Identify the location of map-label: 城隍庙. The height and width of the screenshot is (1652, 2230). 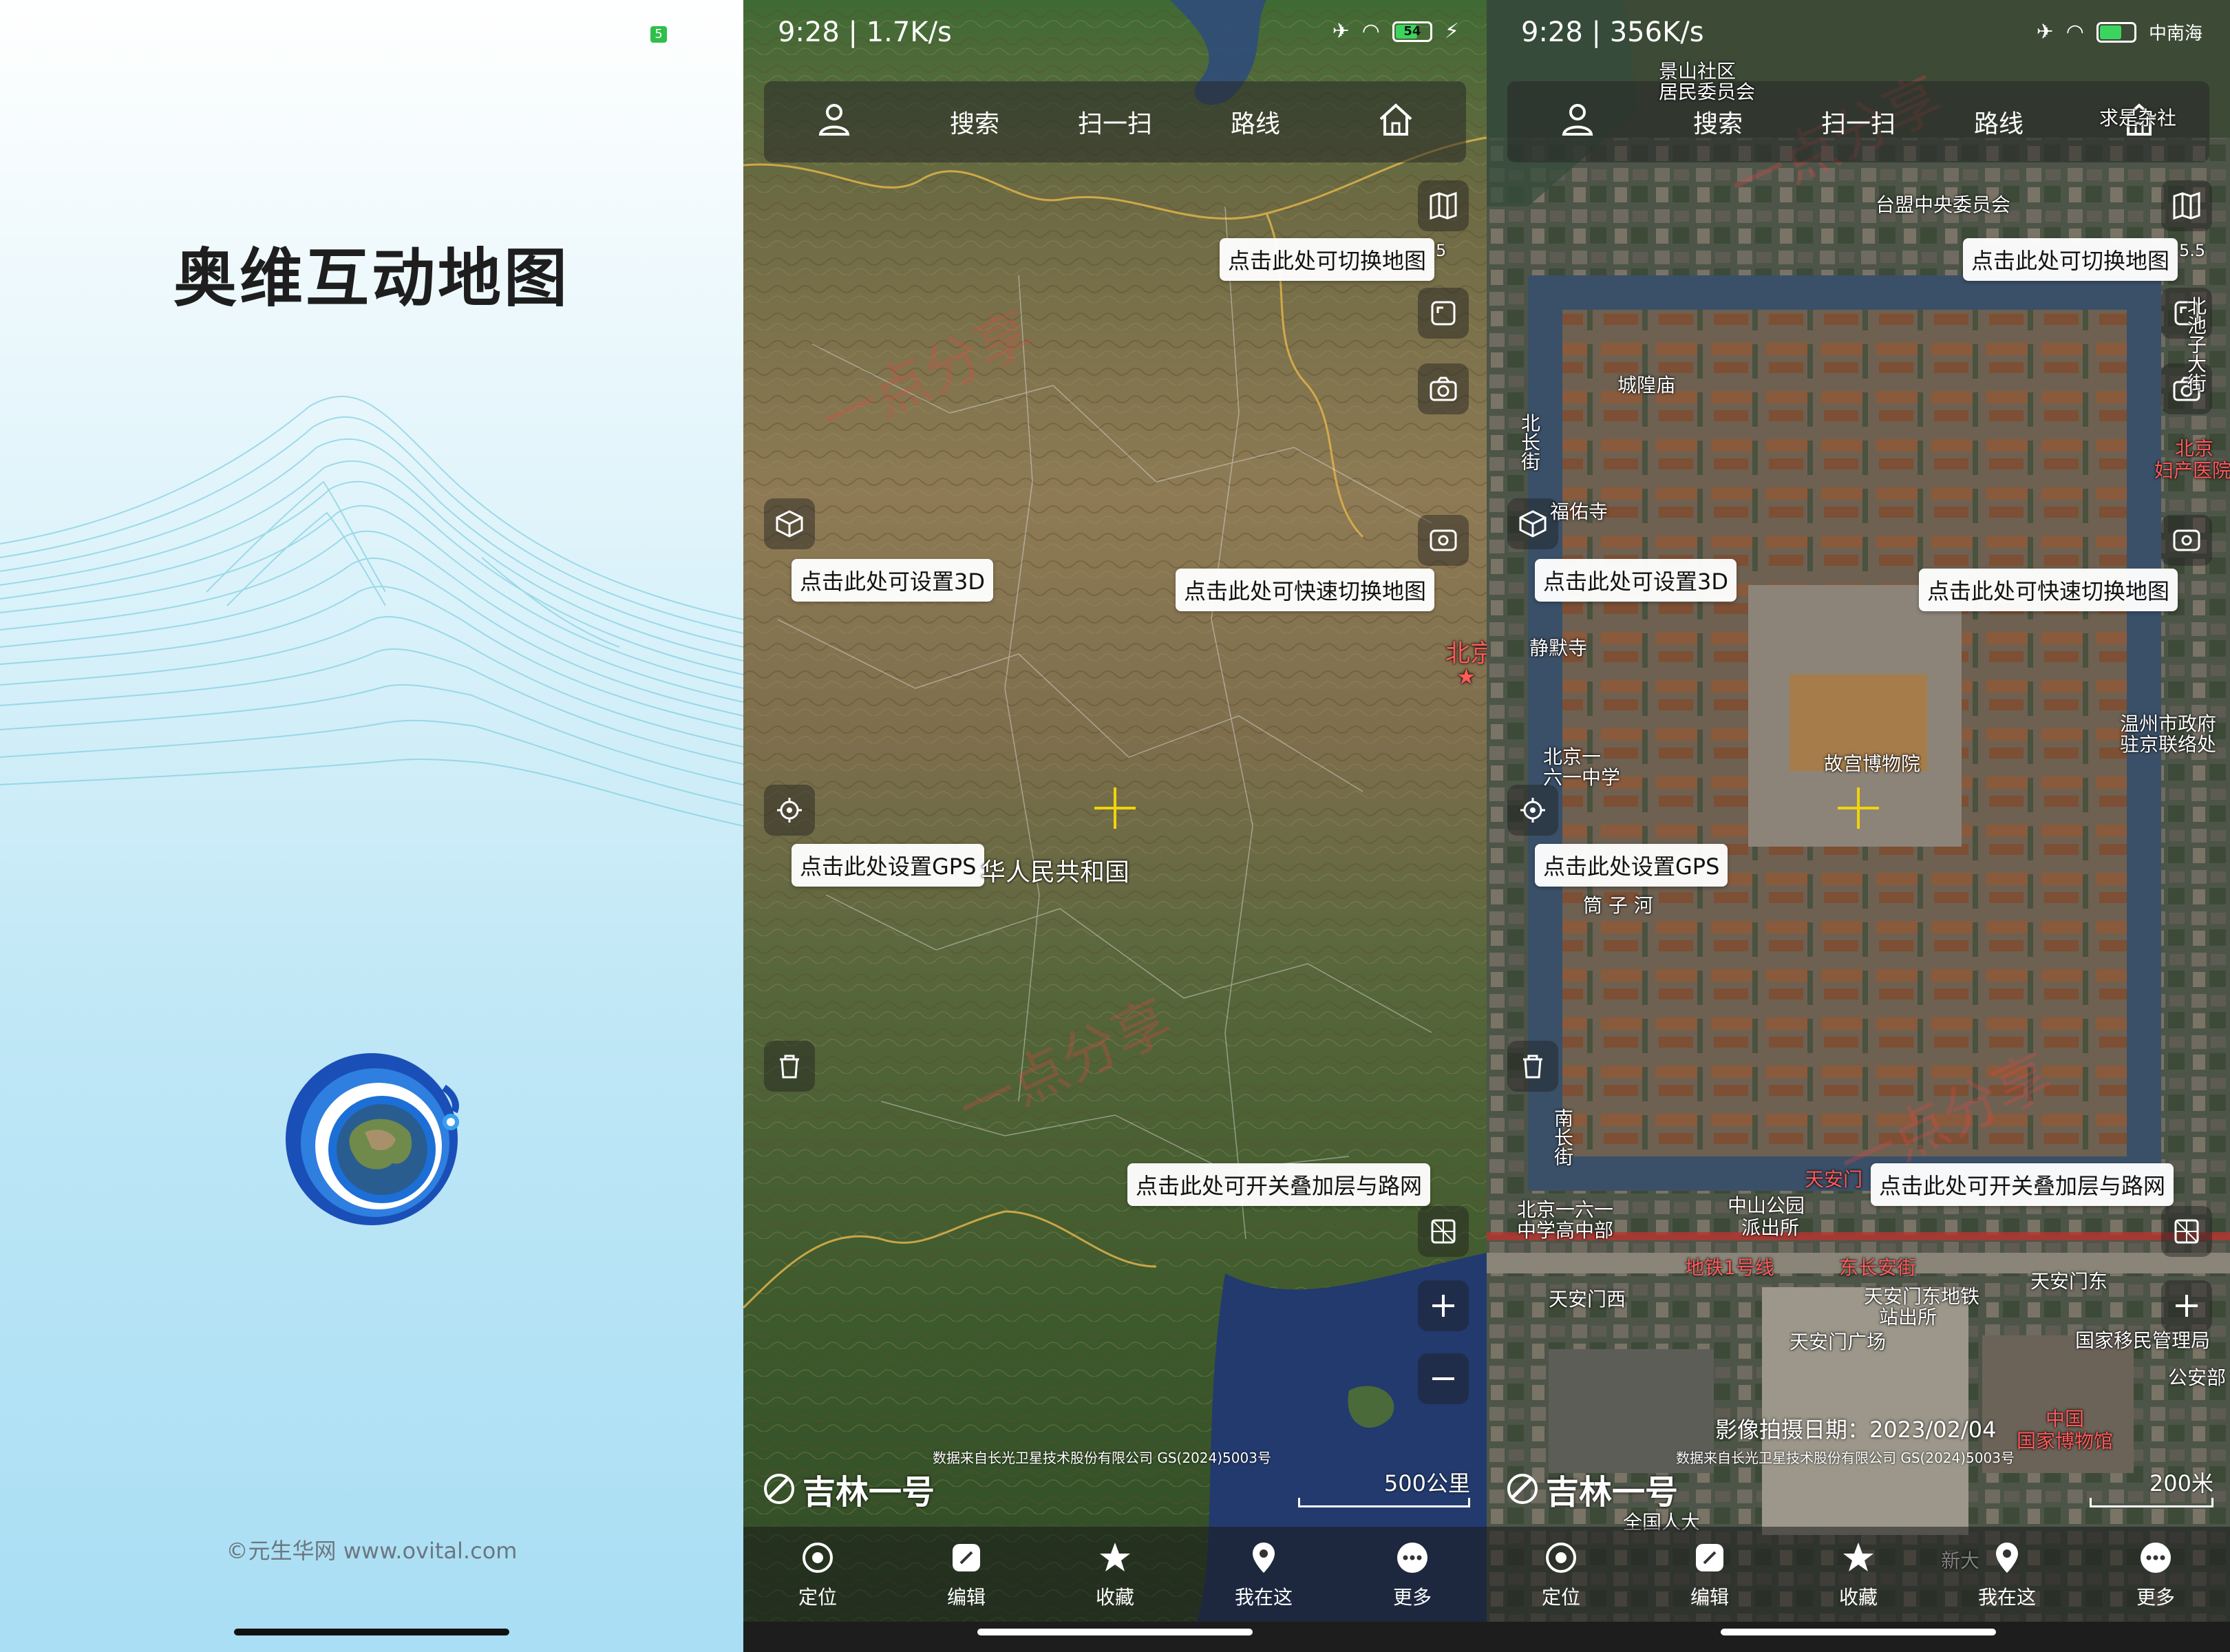
(1646, 385).